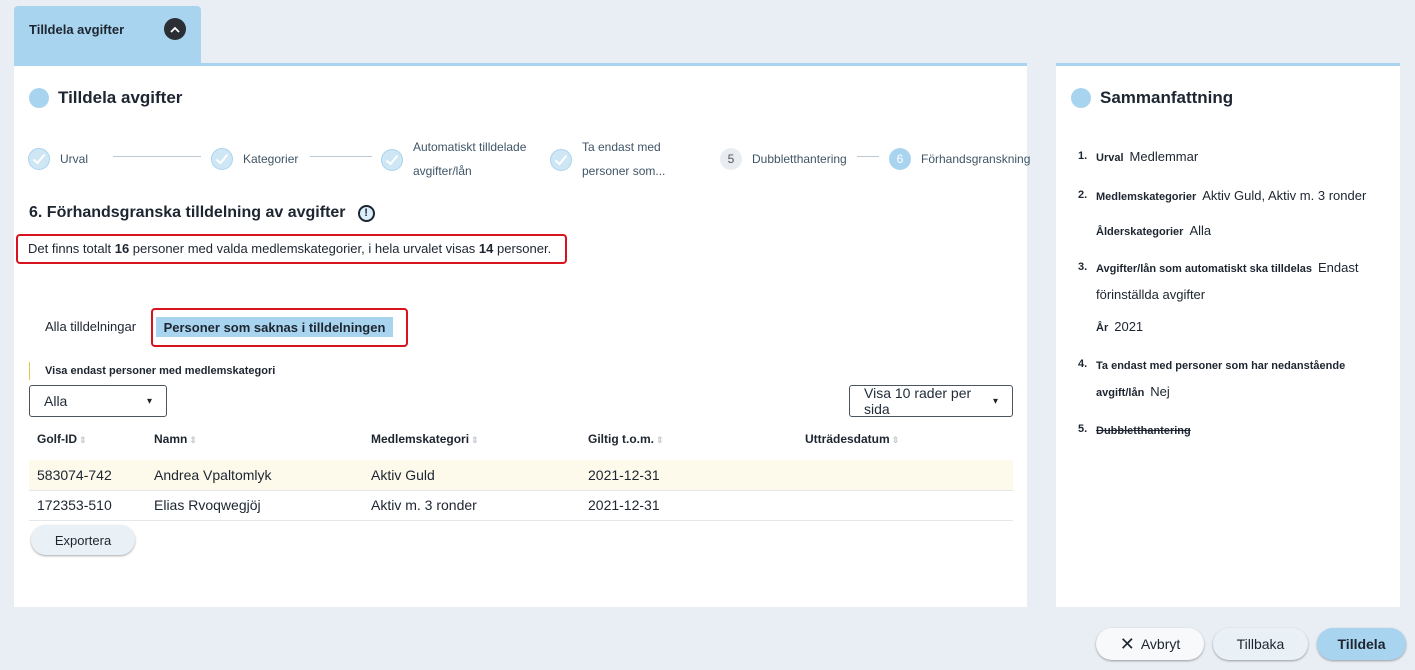  Describe the element at coordinates (1127, 644) in the screenshot. I see `close-icon: ✕` at that location.